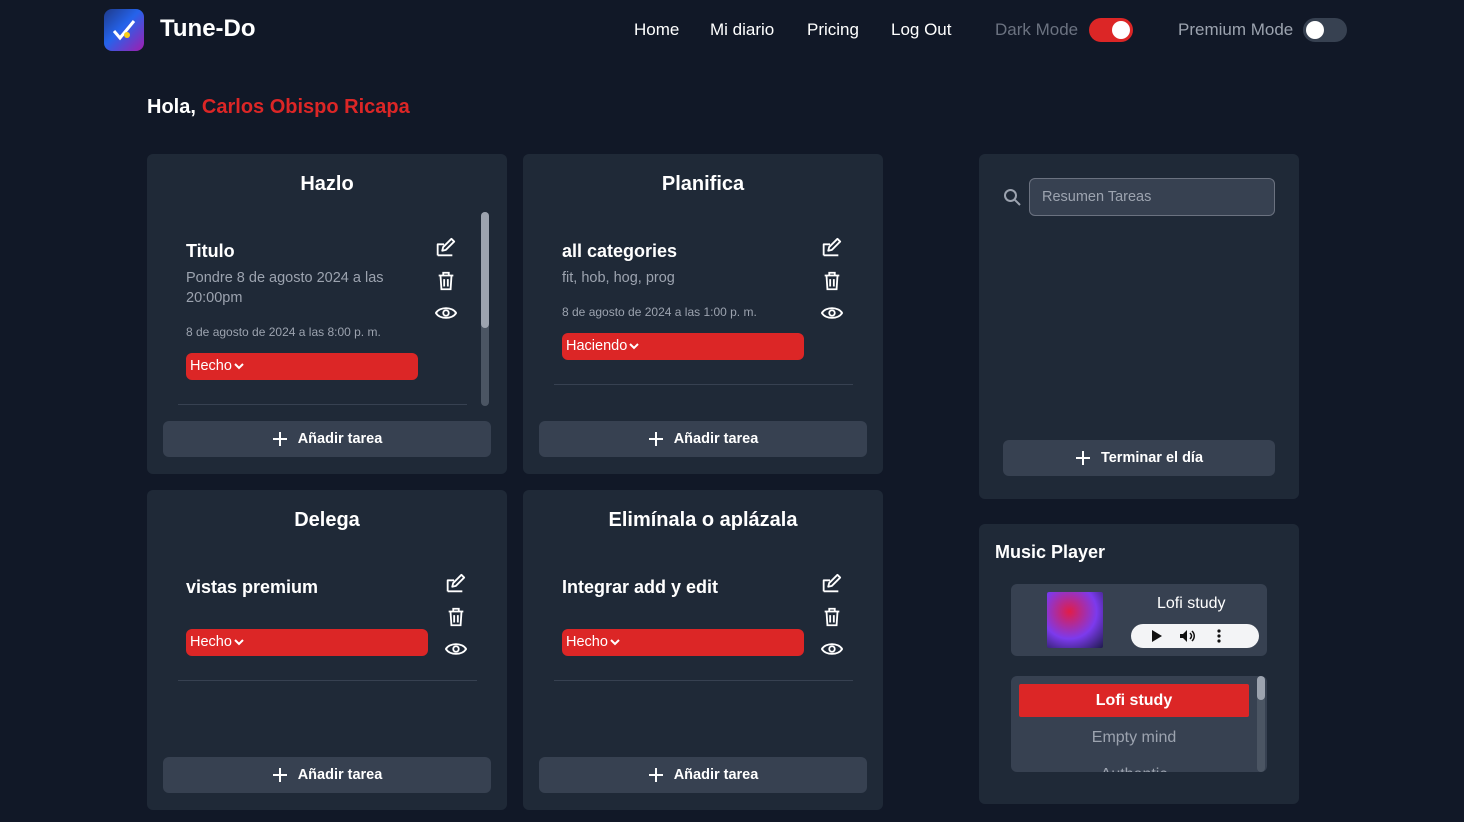 The width and height of the screenshot is (1464, 822). Describe the element at coordinates (1236, 29) in the screenshot. I see `premium-mode-label: Premium Mode` at that location.